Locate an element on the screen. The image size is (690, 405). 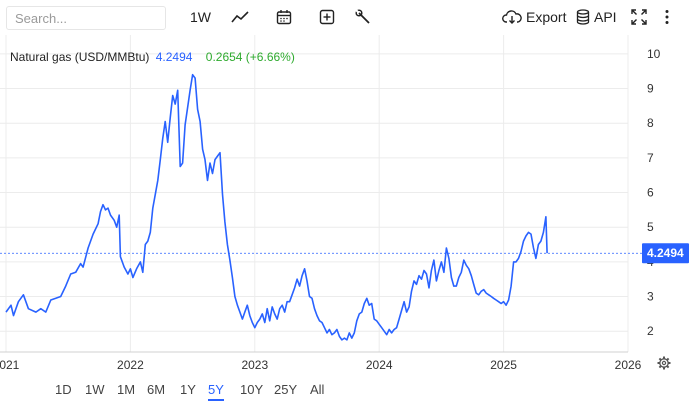
range-selector: 1D 1W 1M 6M 1Y 5Y 10Y 25Y All is located at coordinates (345, 390).